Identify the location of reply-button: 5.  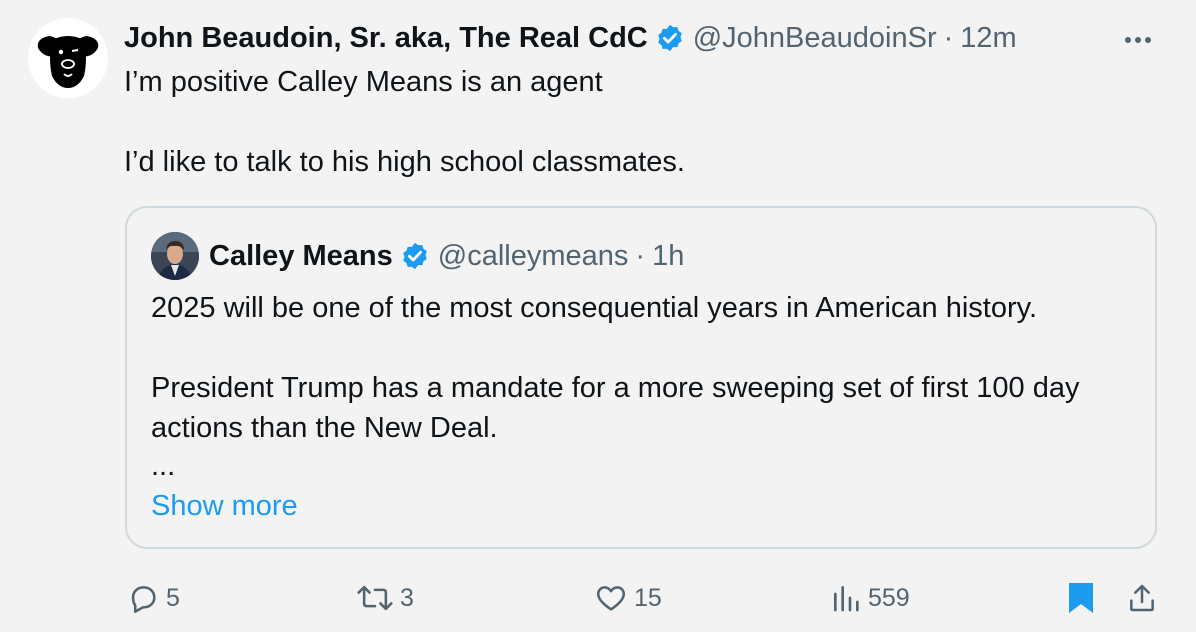
(153, 598).